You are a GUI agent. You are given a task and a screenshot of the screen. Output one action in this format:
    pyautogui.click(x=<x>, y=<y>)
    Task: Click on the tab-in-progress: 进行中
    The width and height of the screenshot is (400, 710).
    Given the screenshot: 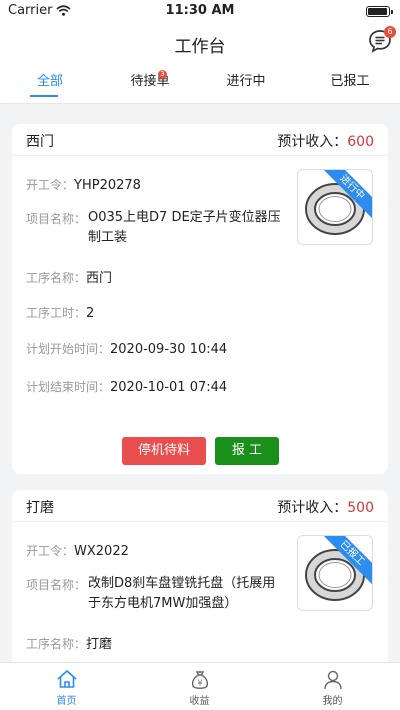 What is the action you would take?
    pyautogui.click(x=246, y=84)
    